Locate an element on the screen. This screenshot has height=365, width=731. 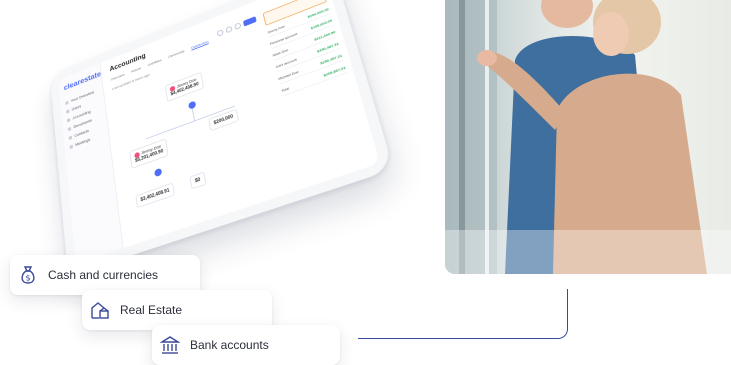
contacts-icon is located at coordinates (70, 137).